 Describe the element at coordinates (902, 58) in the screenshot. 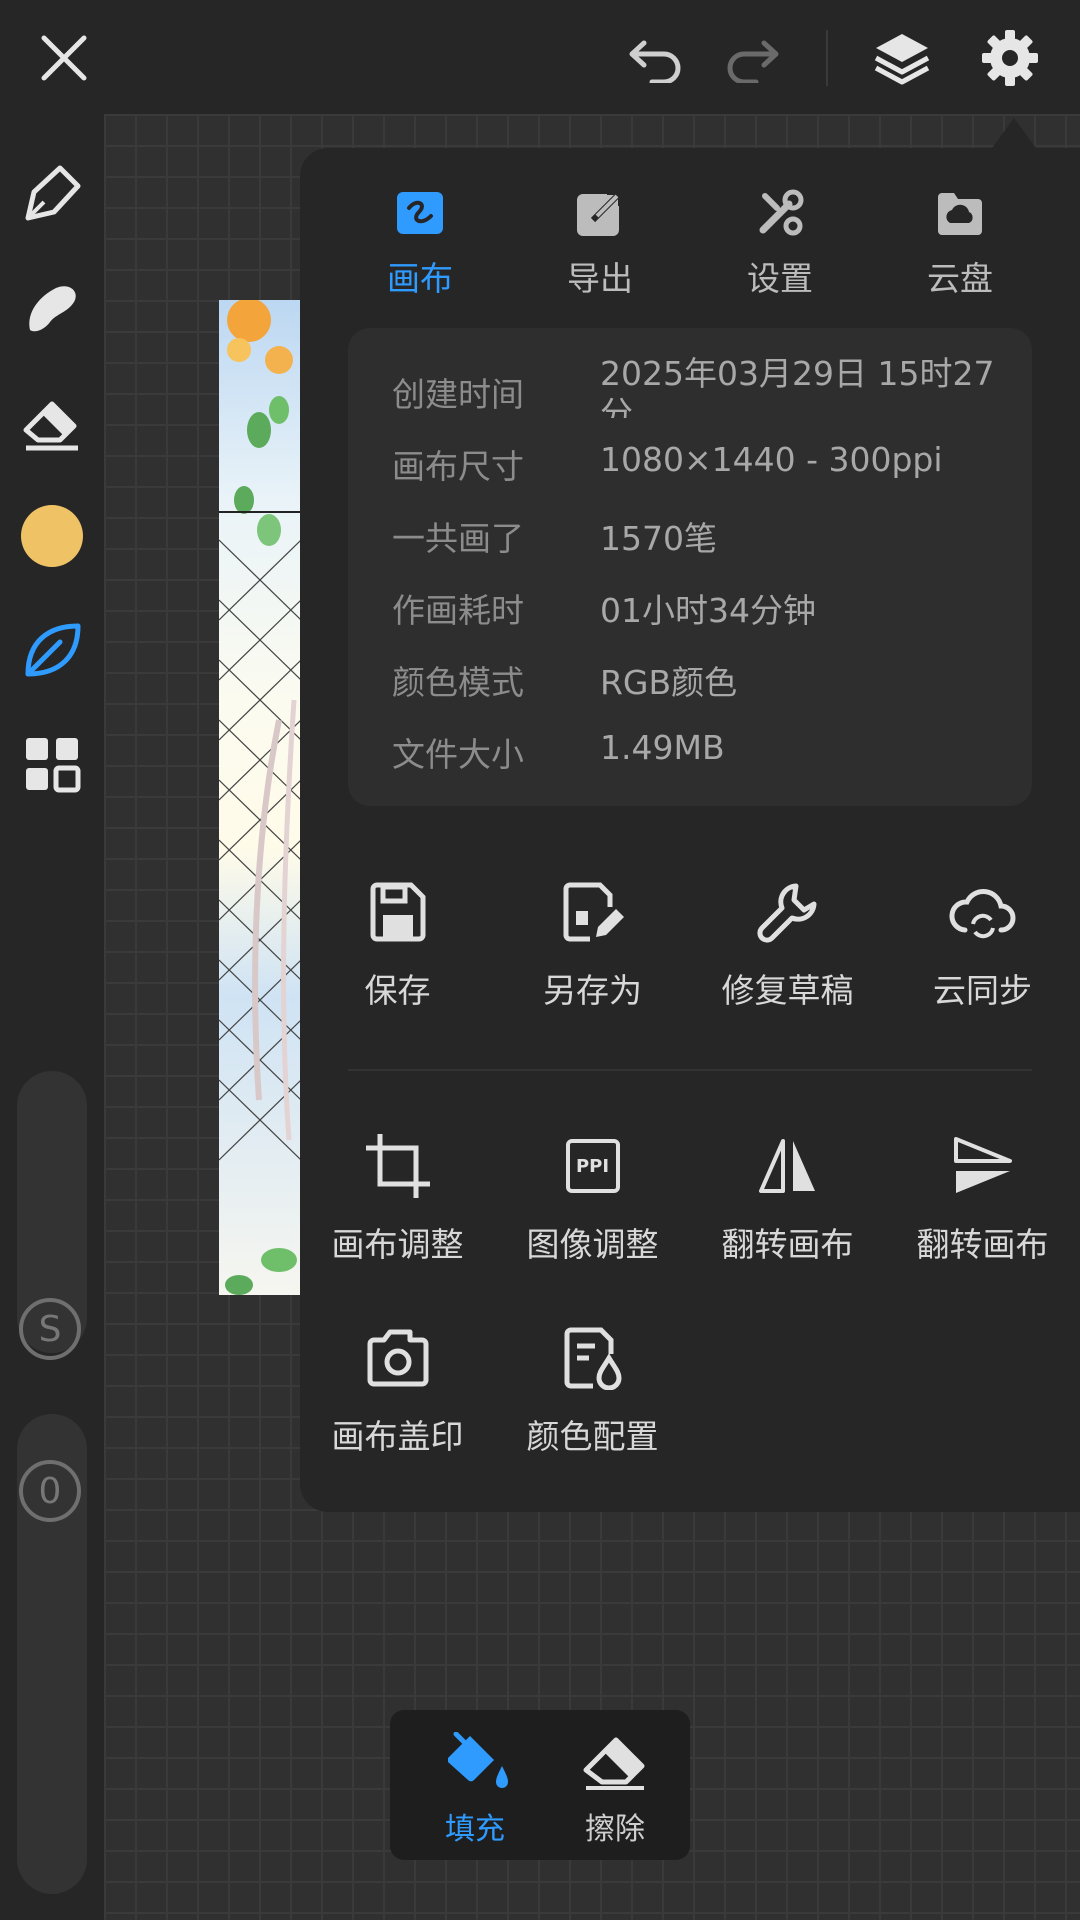

I see `layers-icon` at that location.